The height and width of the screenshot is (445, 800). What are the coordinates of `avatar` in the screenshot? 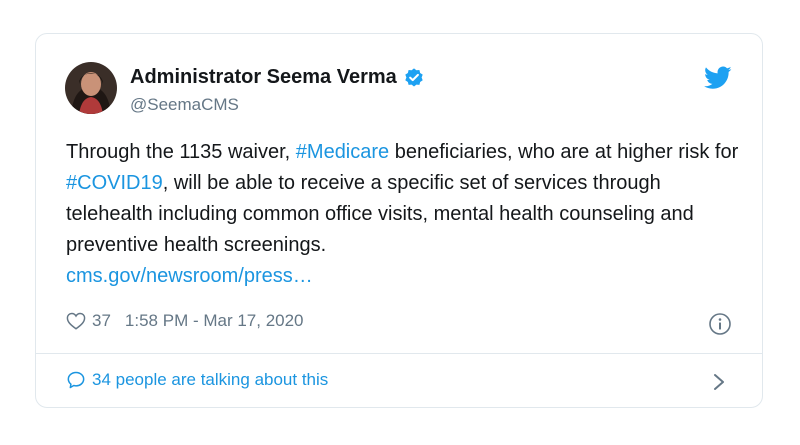 It's located at (91, 88).